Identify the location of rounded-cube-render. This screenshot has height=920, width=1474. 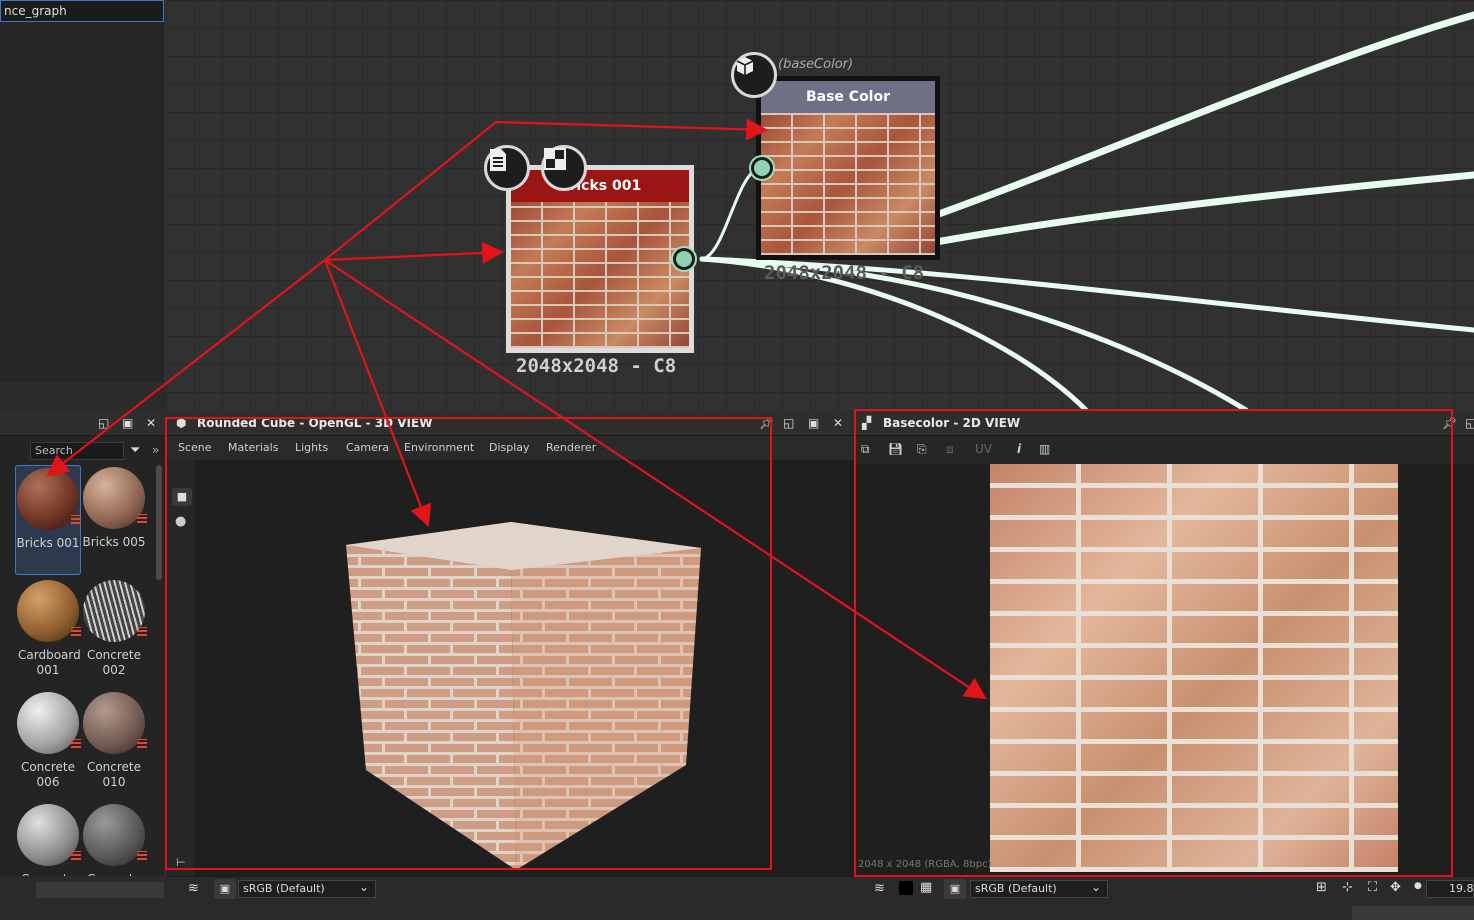
(546, 700).